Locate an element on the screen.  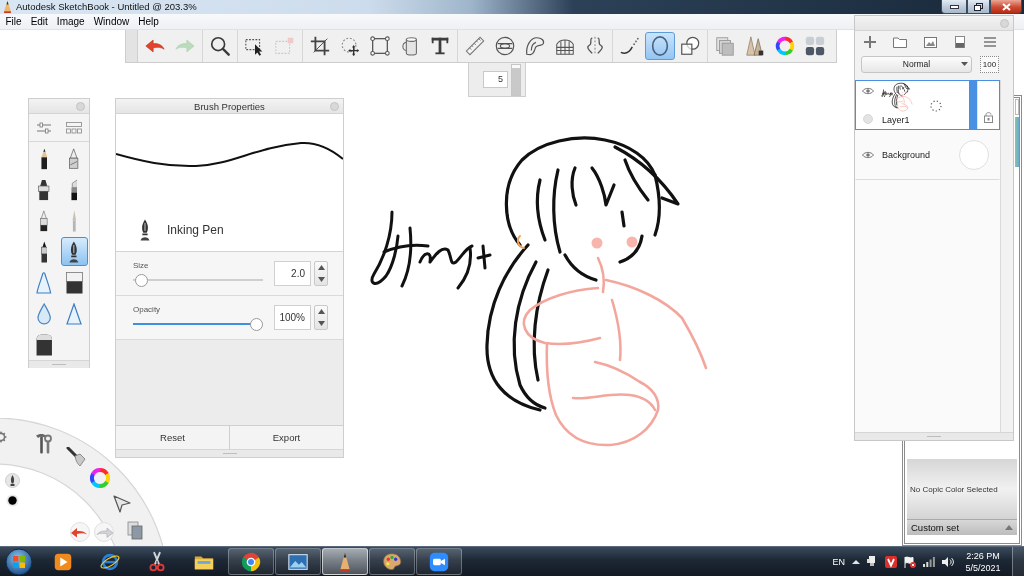
panel-title: Brush Properties is located at coordinates (229, 106).